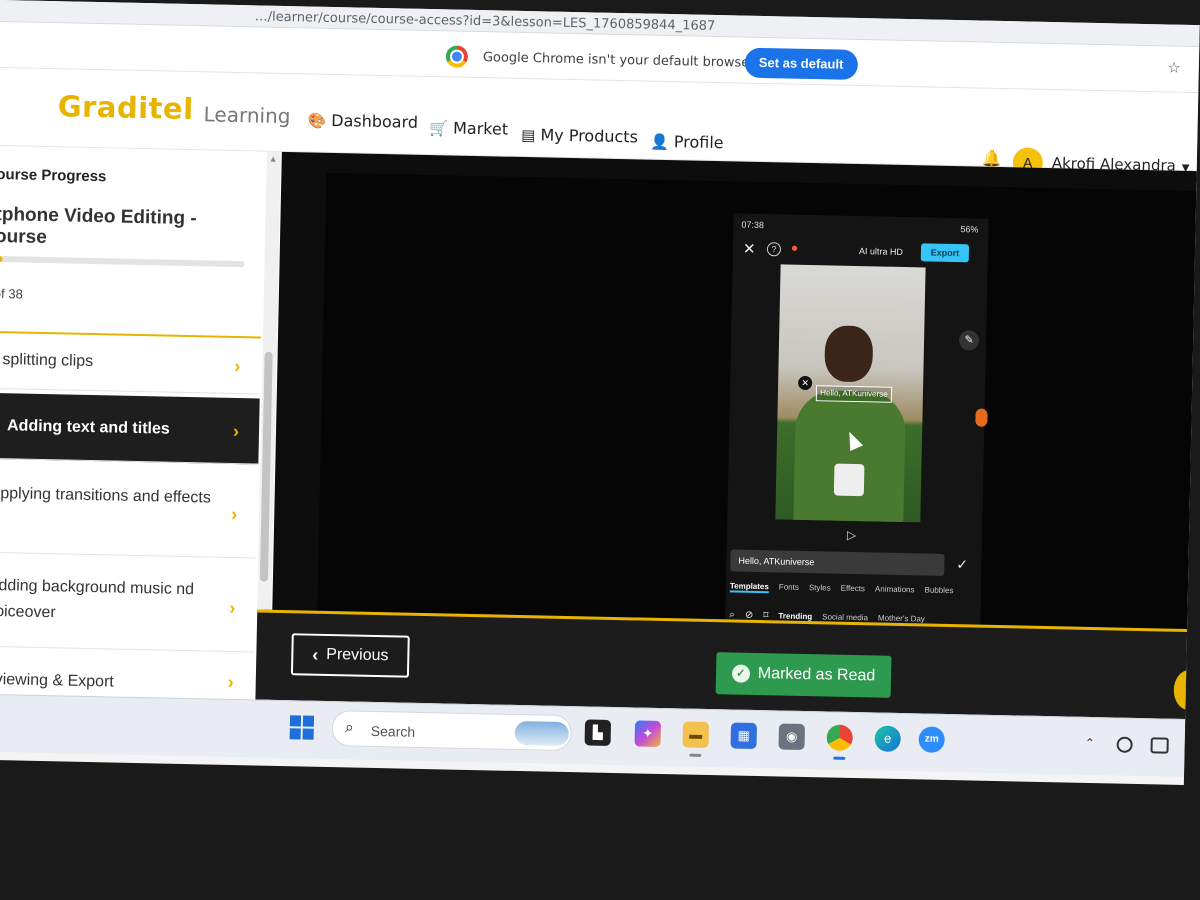 This screenshot has height=900, width=1200. I want to click on previous-button: ‹ Previous, so click(350, 655).